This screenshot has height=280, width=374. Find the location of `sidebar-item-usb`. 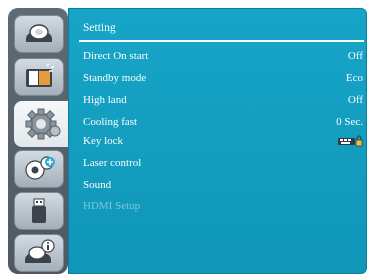

sidebar-item-usb is located at coordinates (39, 211).